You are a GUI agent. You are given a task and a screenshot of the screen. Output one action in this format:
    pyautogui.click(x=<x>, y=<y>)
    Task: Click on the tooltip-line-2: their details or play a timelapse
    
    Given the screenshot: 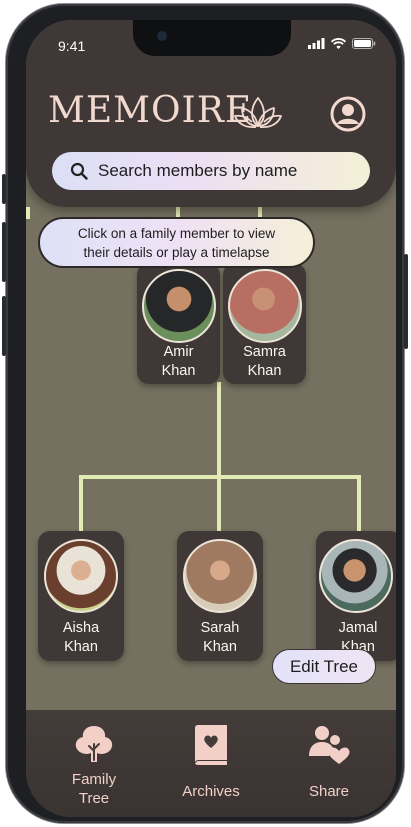 What is the action you would take?
    pyautogui.click(x=176, y=252)
    